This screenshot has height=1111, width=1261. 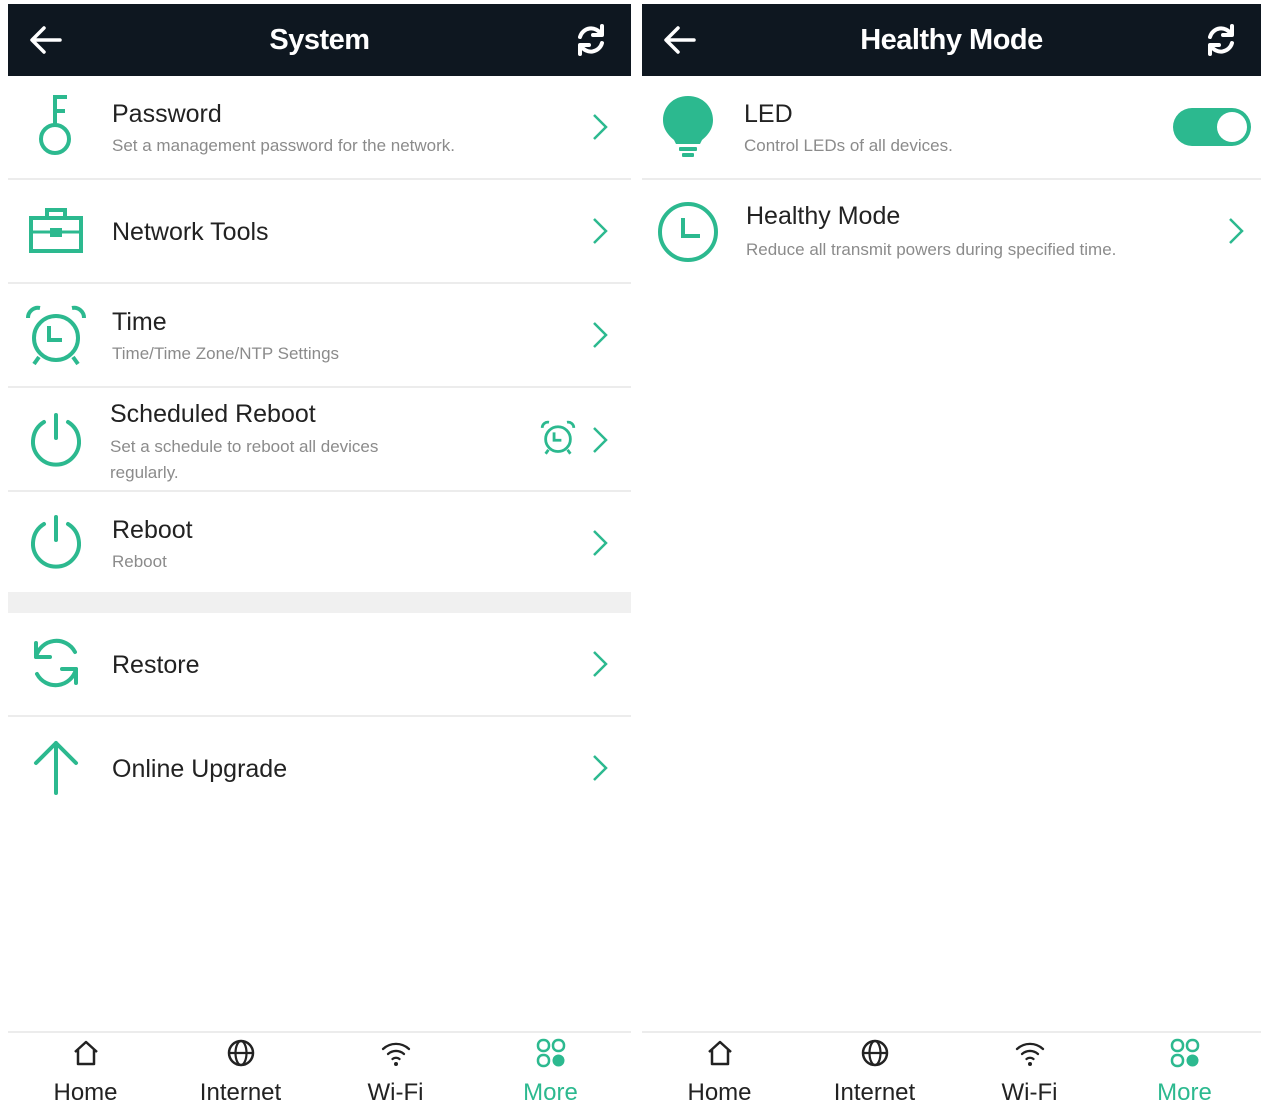 What do you see at coordinates (213, 414) in the screenshot?
I see `menu-item-label: Scheduled Reboot` at bounding box center [213, 414].